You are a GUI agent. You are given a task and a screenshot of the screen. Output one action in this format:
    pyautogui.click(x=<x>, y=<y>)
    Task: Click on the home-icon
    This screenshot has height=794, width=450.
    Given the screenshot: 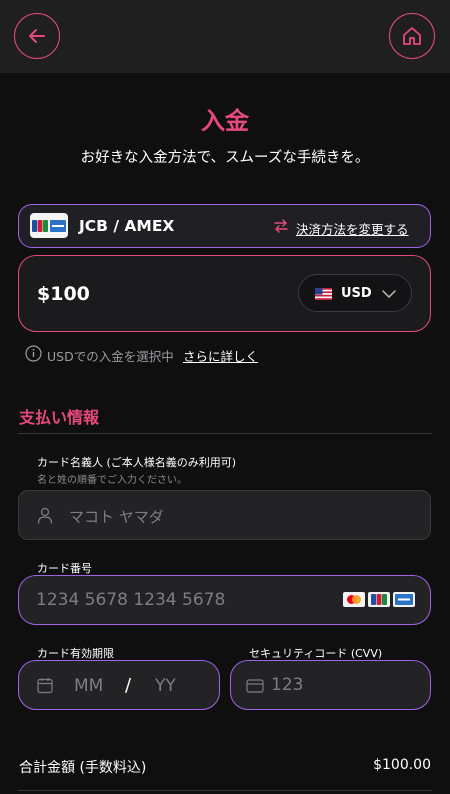 What is the action you would take?
    pyautogui.click(x=412, y=36)
    